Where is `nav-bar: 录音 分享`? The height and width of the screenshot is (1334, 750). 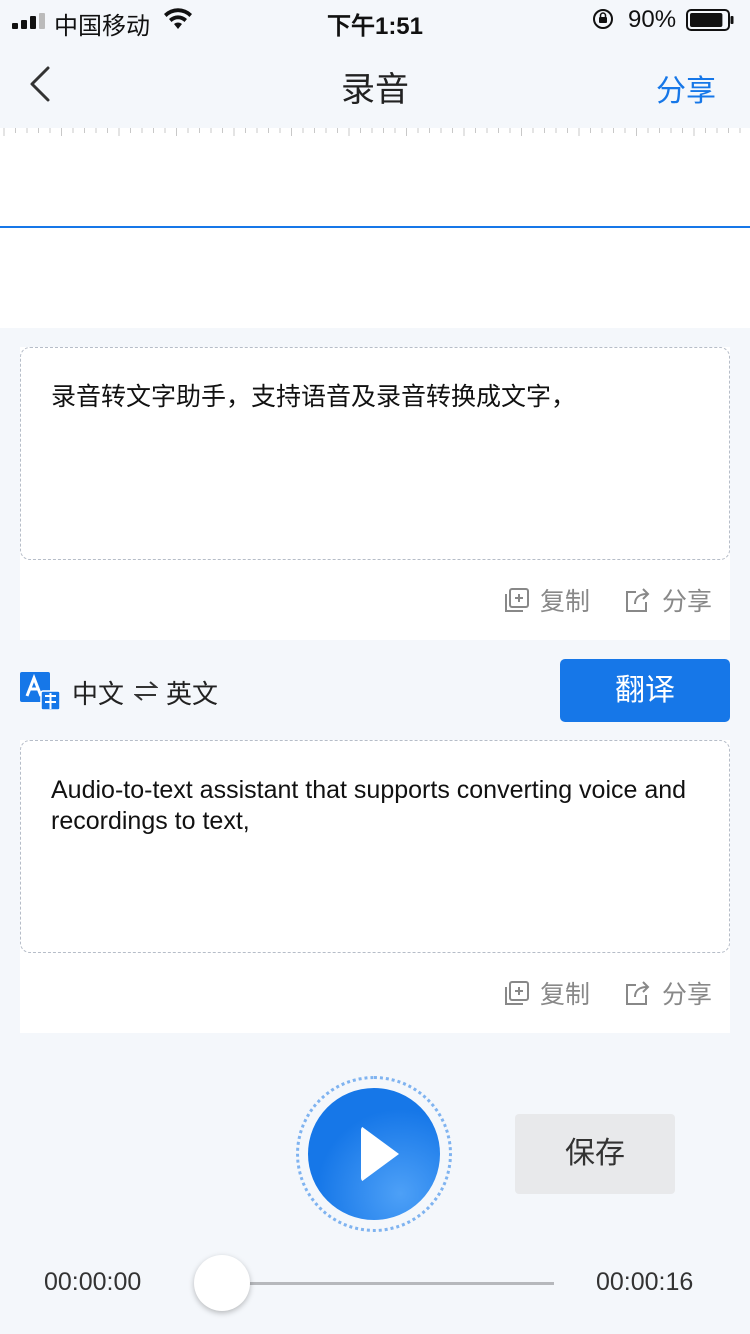
nav-bar: 录音 分享 is located at coordinates (375, 84).